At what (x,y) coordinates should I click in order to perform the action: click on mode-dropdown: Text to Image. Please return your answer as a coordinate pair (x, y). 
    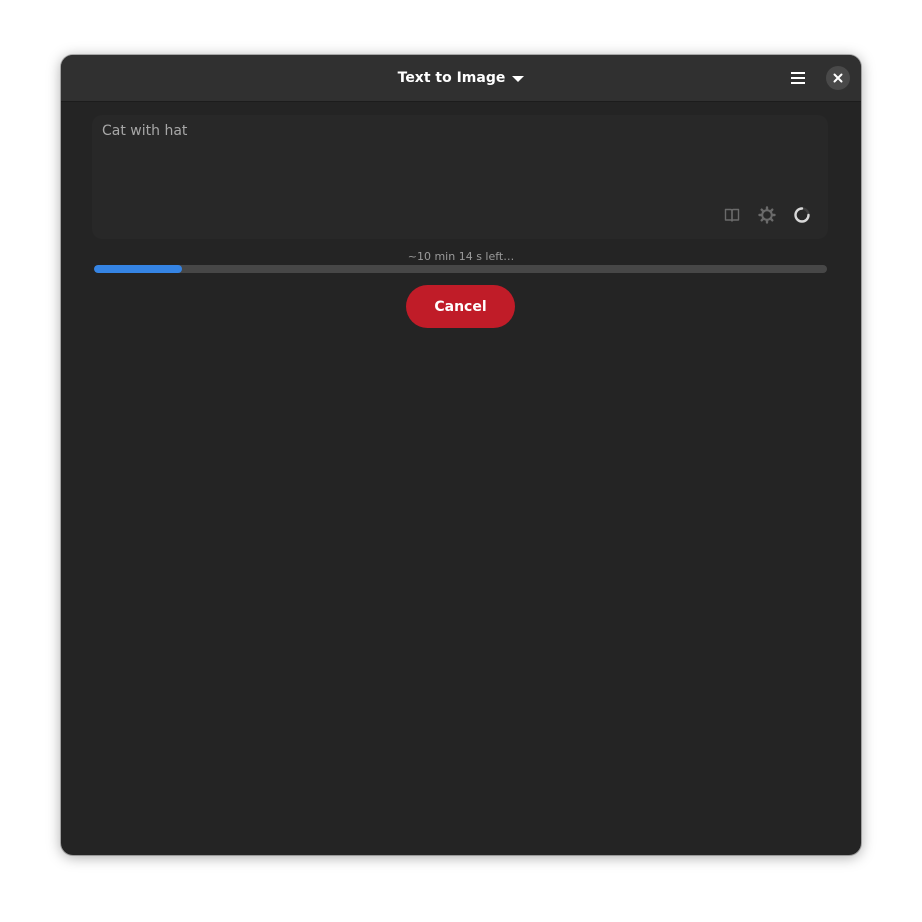
    Looking at the image, I should click on (461, 78).